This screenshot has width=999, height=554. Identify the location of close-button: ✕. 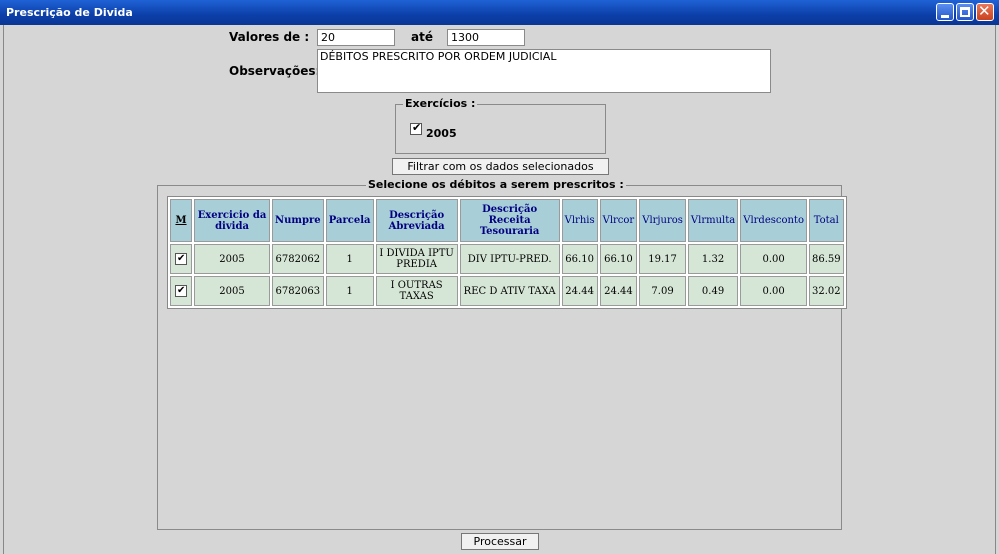
(985, 11).